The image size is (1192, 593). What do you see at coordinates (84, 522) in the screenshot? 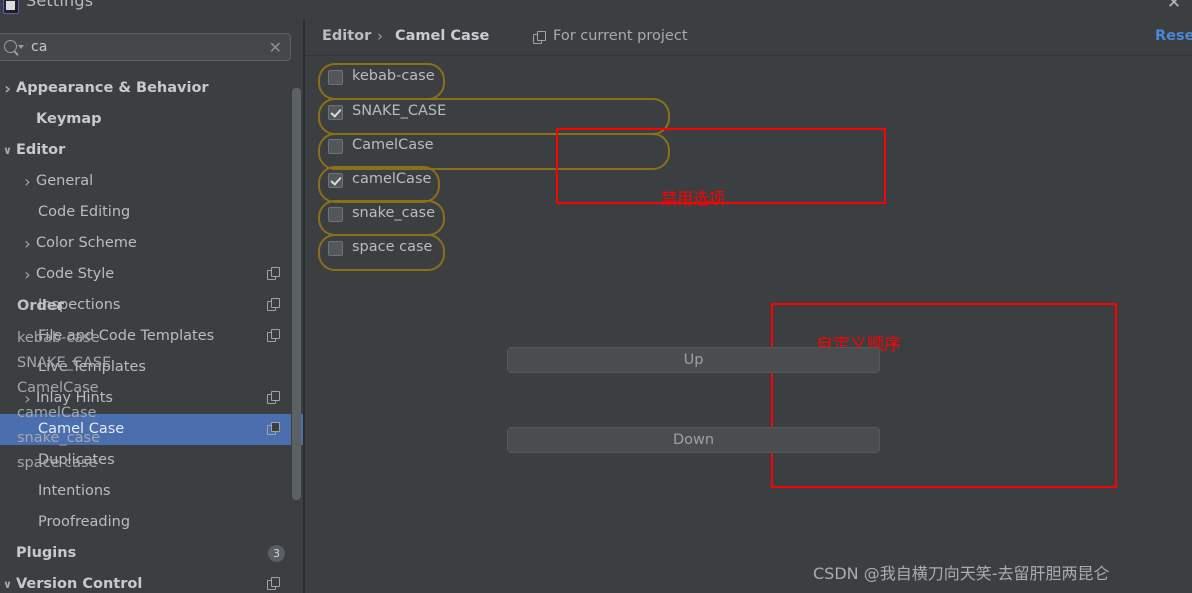
I see `sidebar-item-label: Proofreading` at bounding box center [84, 522].